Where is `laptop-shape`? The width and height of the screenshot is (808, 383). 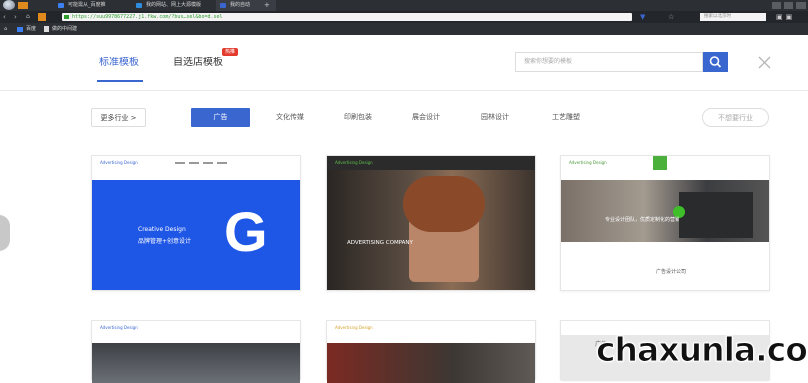 laptop-shape is located at coordinates (716, 215).